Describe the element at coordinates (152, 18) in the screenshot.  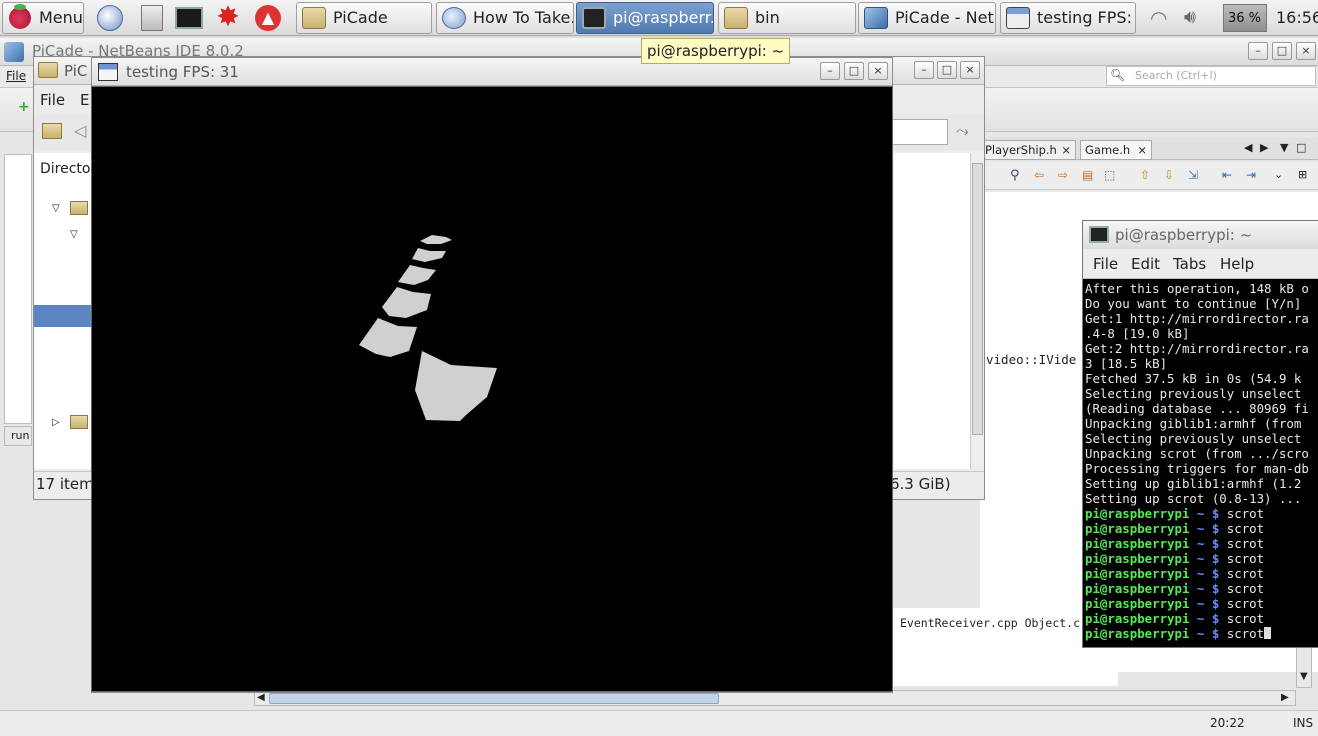
I see `file-manager-icon` at that location.